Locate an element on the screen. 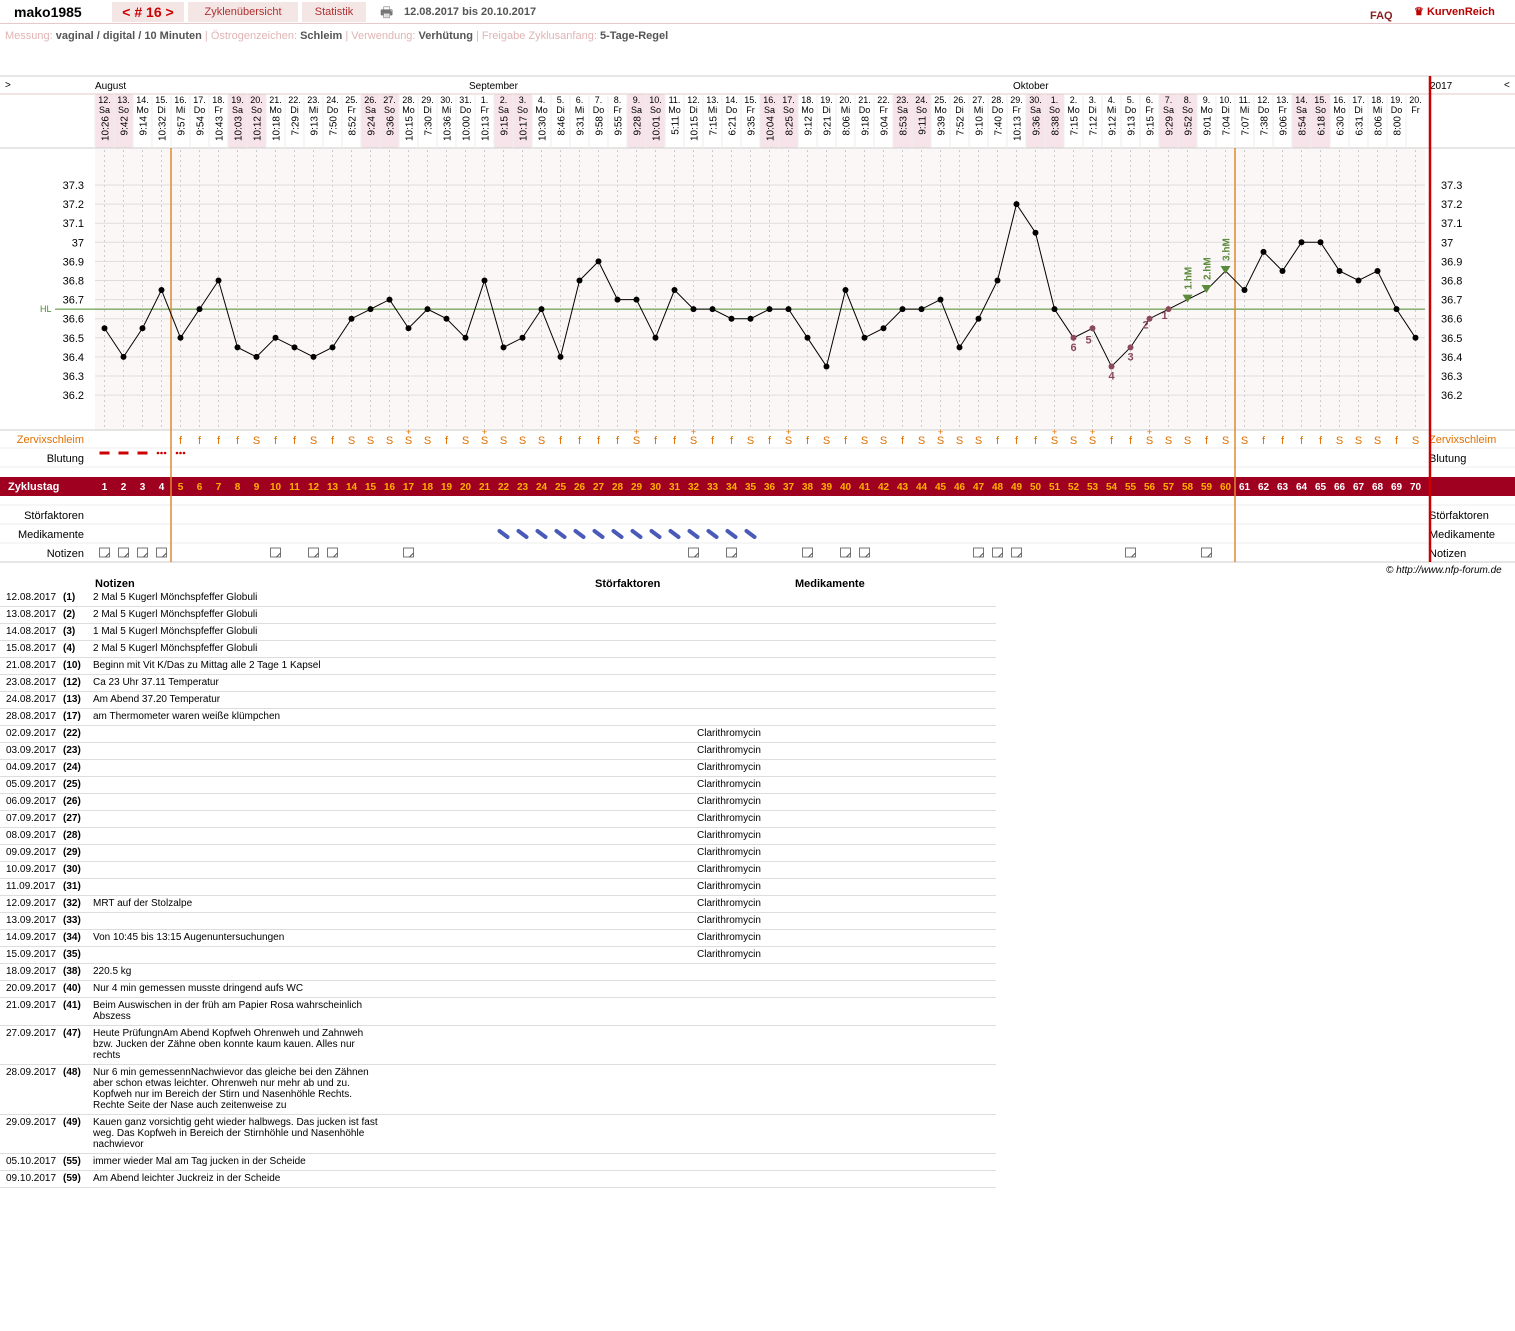 Image resolution: width=1515 pixels, height=1331 pixels. date-label: 11. is located at coordinates (1245, 100).